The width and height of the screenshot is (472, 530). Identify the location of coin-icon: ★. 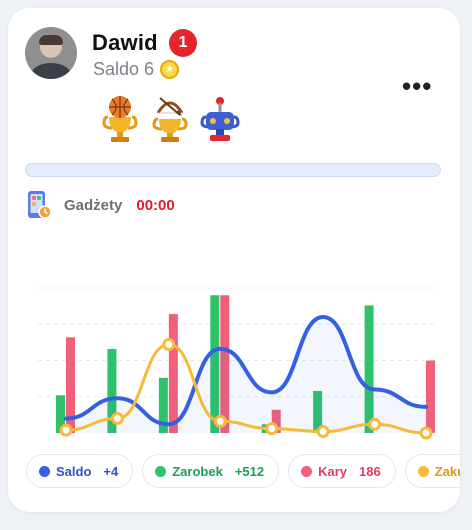
(170, 69).